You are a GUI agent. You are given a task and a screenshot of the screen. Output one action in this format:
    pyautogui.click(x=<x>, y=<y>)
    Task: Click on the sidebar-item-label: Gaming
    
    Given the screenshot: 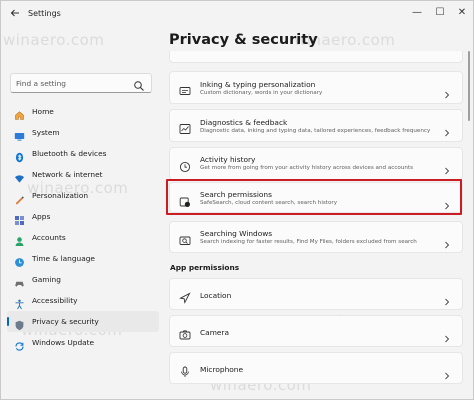 What is the action you would take?
    pyautogui.click(x=46, y=279)
    